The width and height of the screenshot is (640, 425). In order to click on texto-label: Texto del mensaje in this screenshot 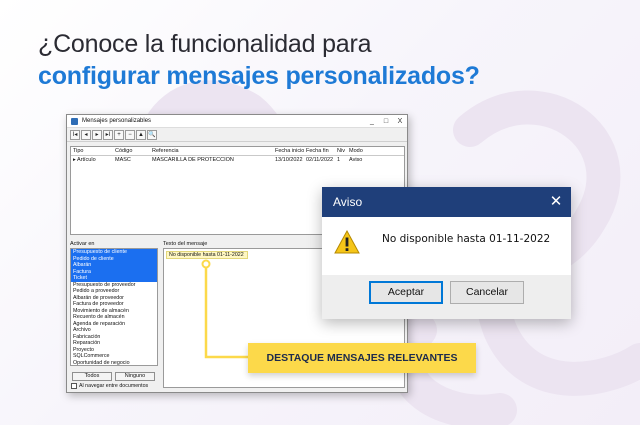, I will do `click(185, 244)`.